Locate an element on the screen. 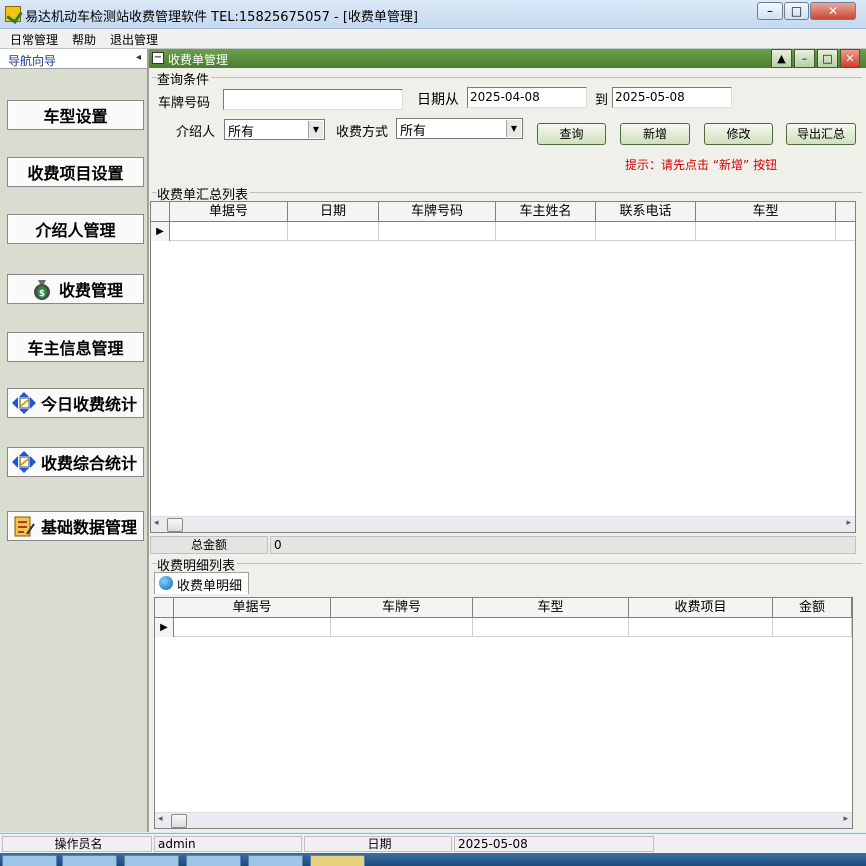 This screenshot has width=866, height=866. nav-label: 收费综合统计 is located at coordinates (89, 463).